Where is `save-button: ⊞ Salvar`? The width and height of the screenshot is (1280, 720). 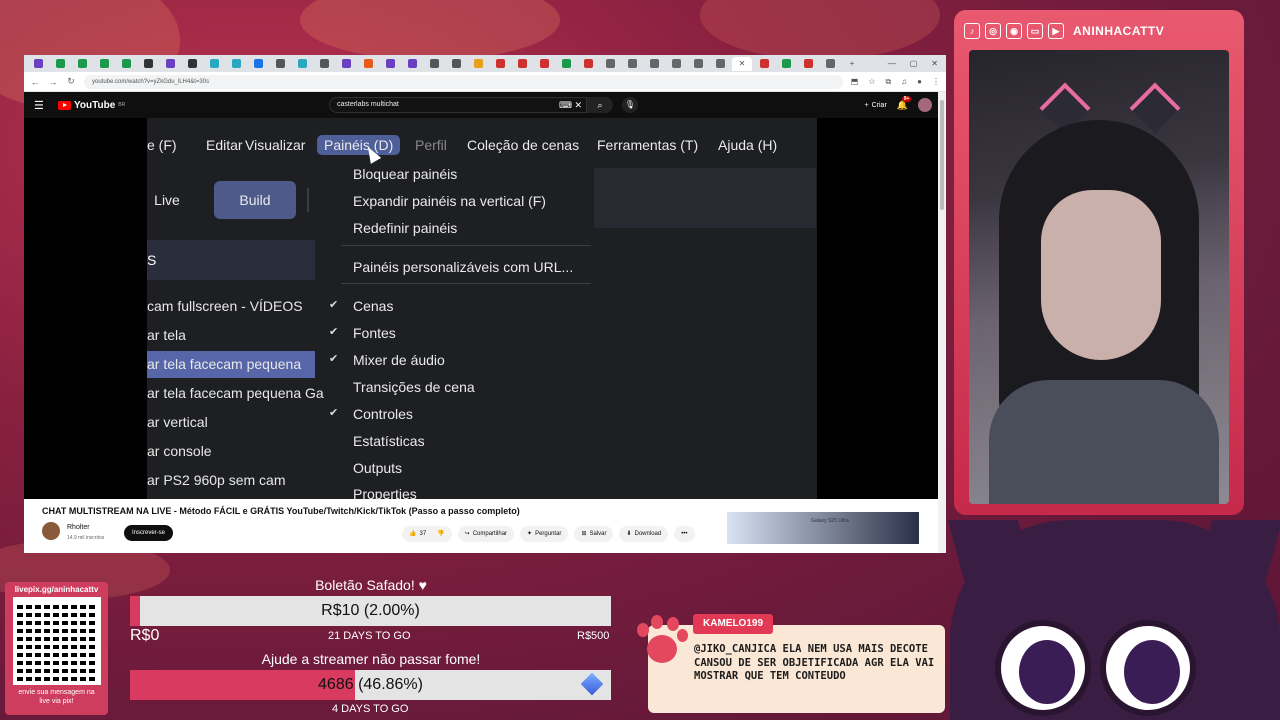 save-button: ⊞ Salvar is located at coordinates (594, 534).